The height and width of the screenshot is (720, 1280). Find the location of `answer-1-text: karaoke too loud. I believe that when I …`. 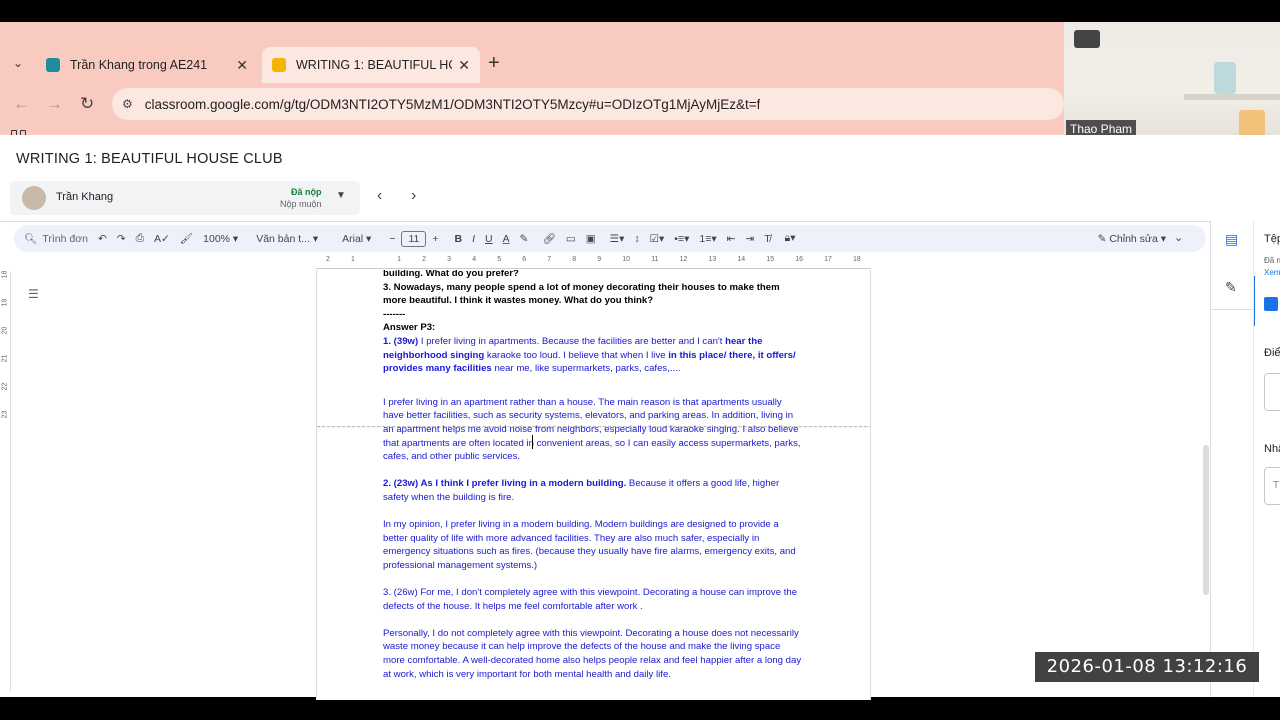

answer-1-text: karaoke too loud. I believe that when I … is located at coordinates (576, 355).